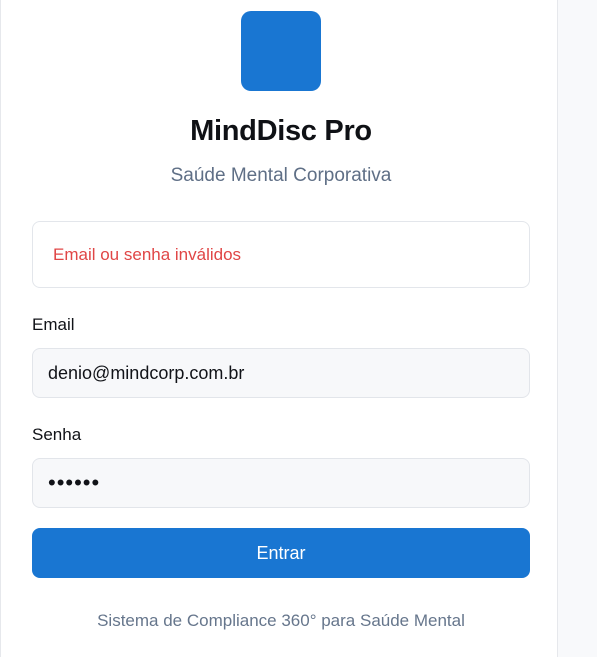 The width and height of the screenshot is (597, 657). I want to click on email-label: Email, so click(53, 324).